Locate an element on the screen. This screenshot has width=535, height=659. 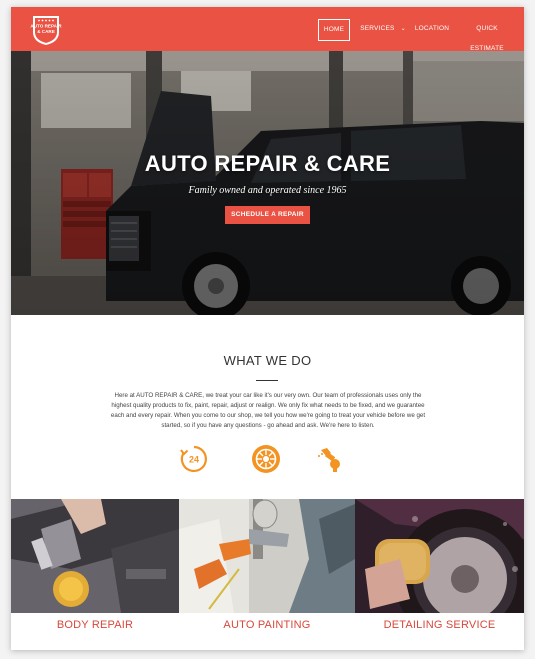
nav-services-label: SERVICES is located at coordinates (377, 28).